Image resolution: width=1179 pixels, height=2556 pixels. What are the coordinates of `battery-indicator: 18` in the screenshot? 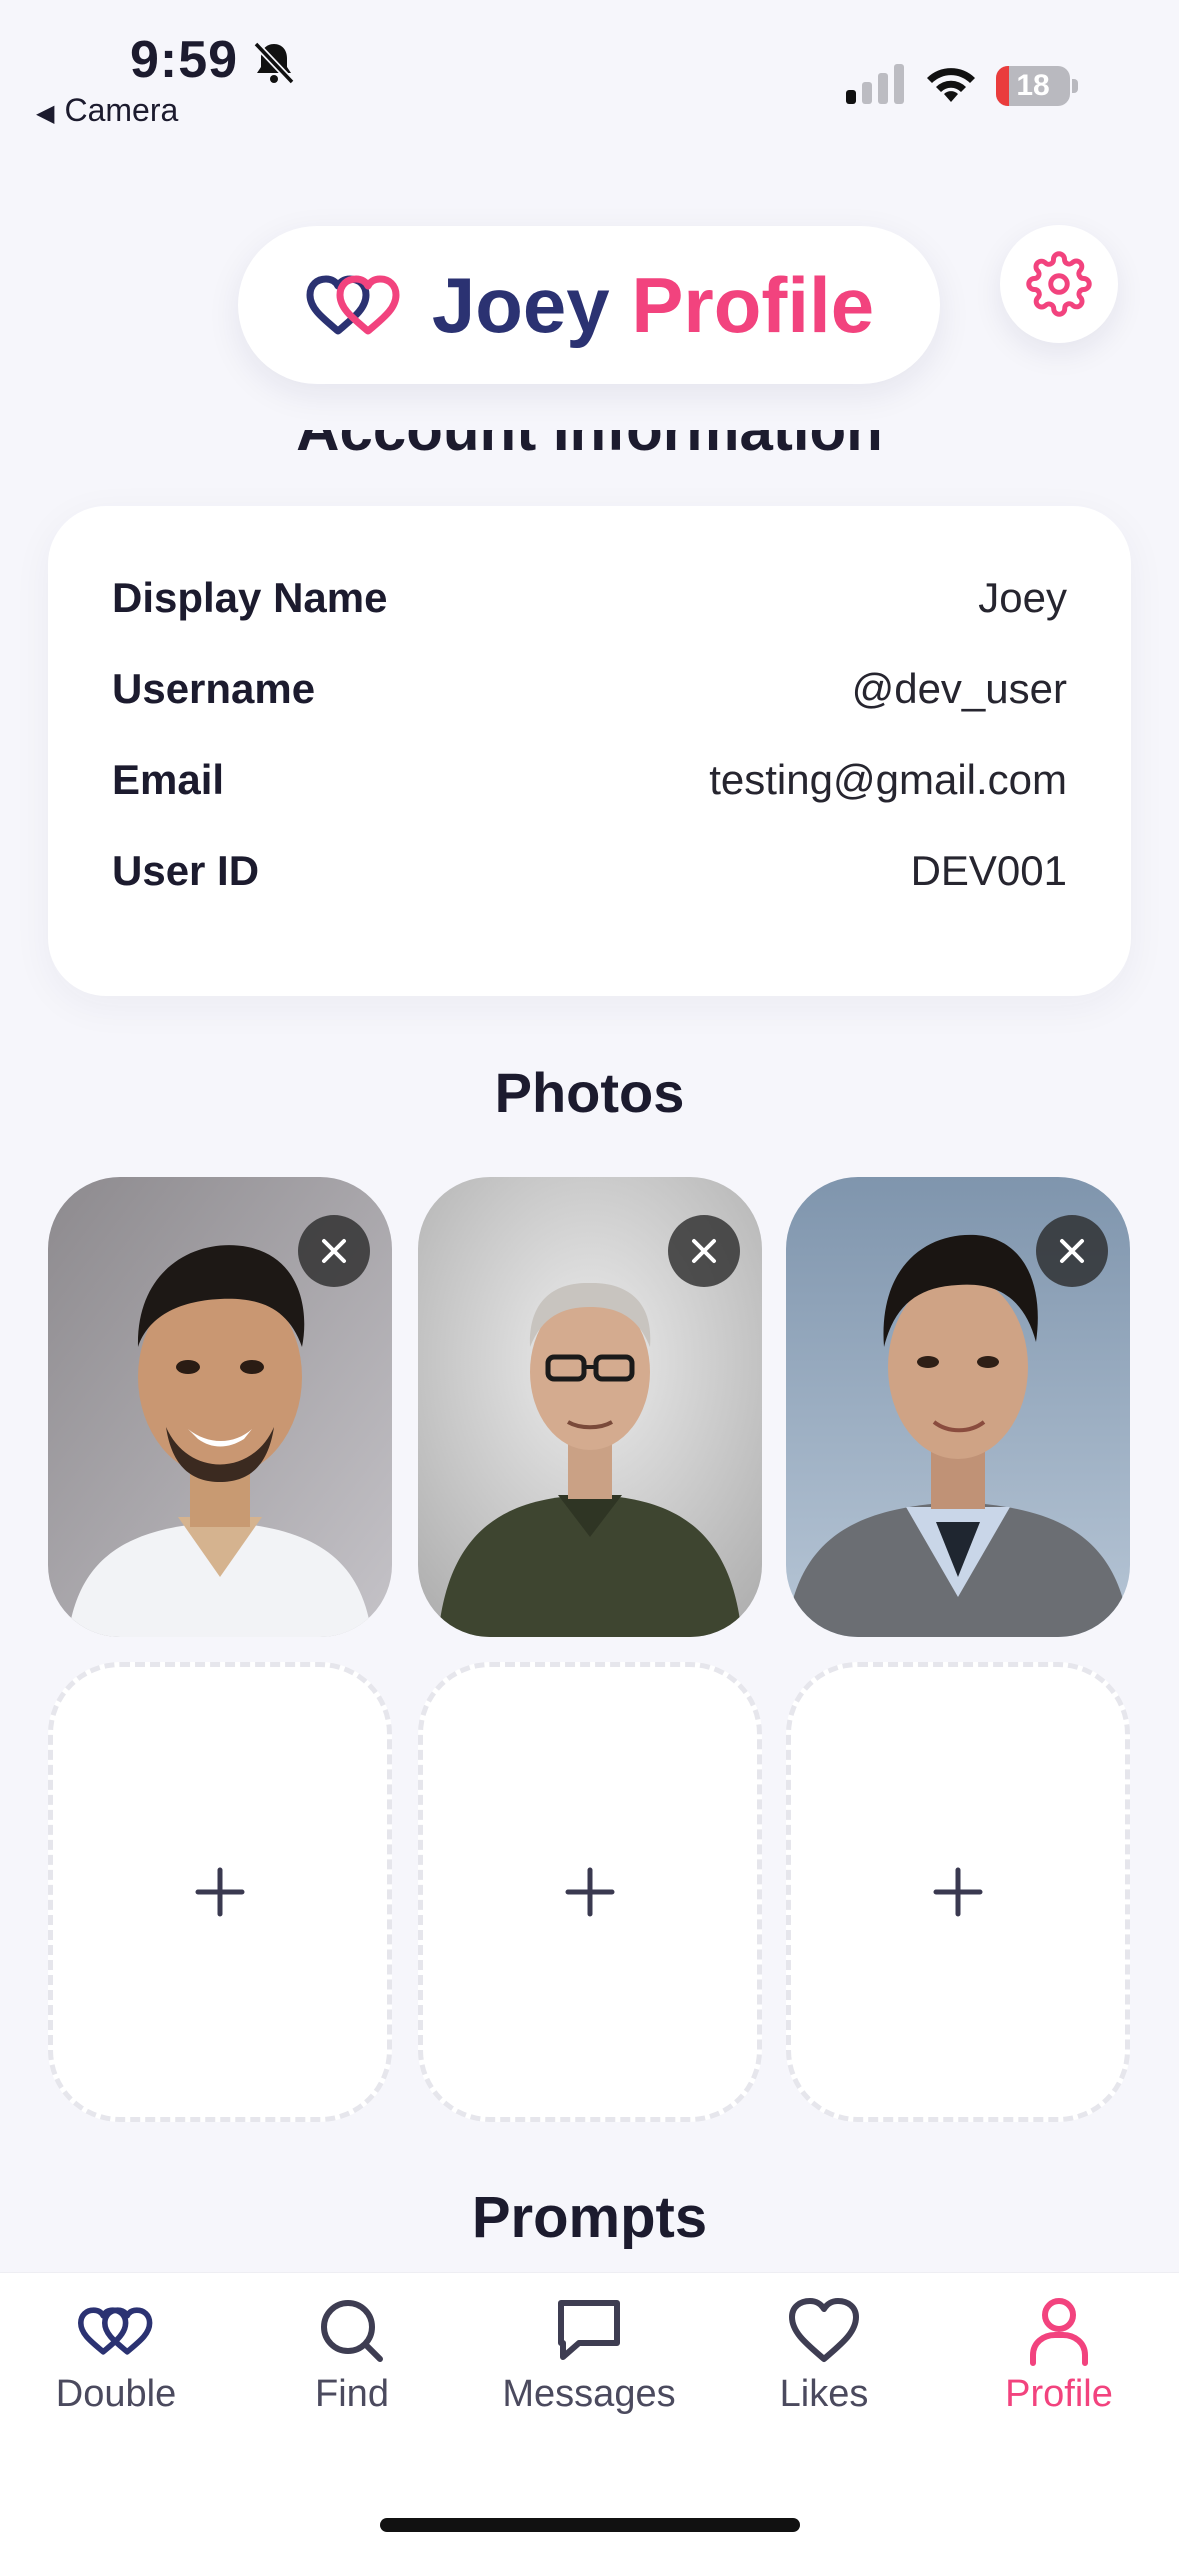 It's located at (1037, 86).